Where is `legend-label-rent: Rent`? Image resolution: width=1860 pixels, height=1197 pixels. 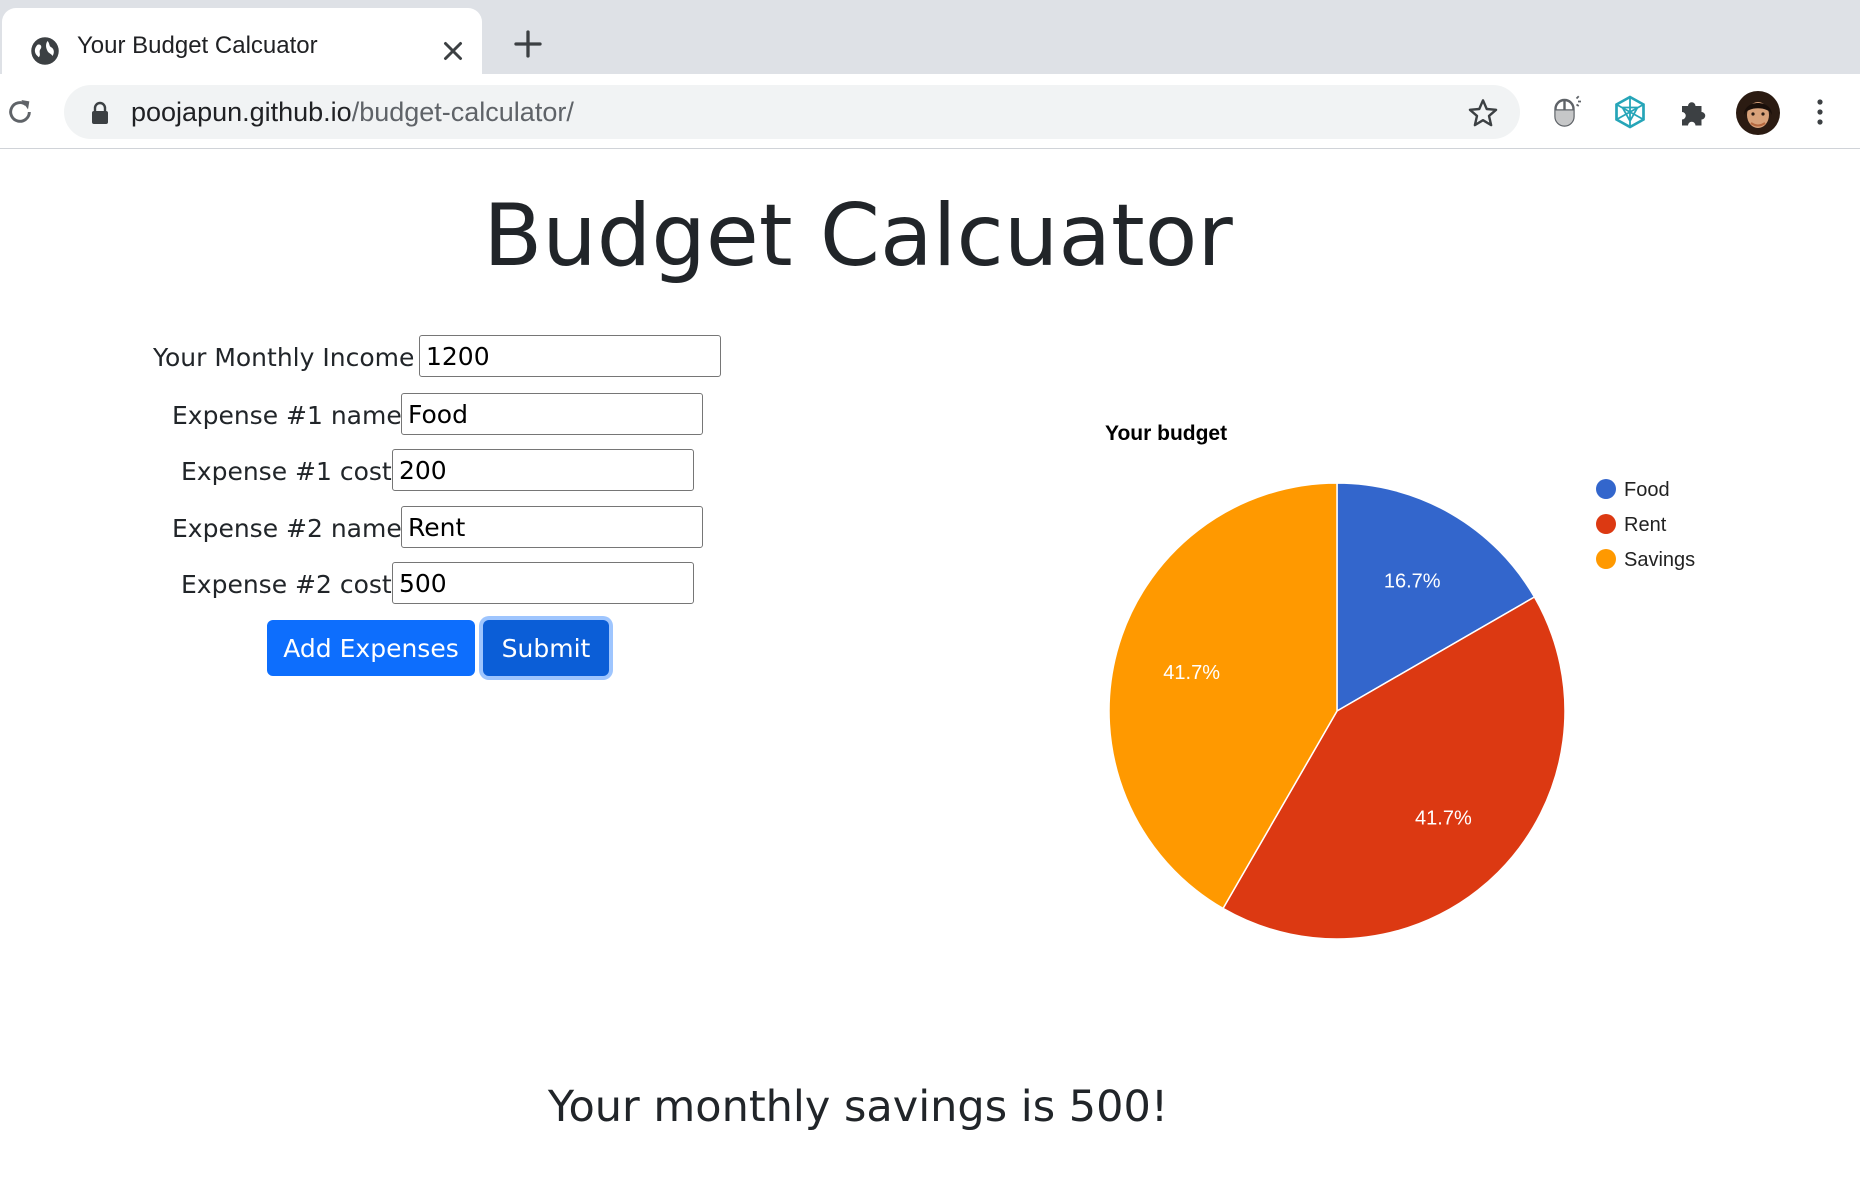
legend-label-rent: Rent is located at coordinates (1645, 525).